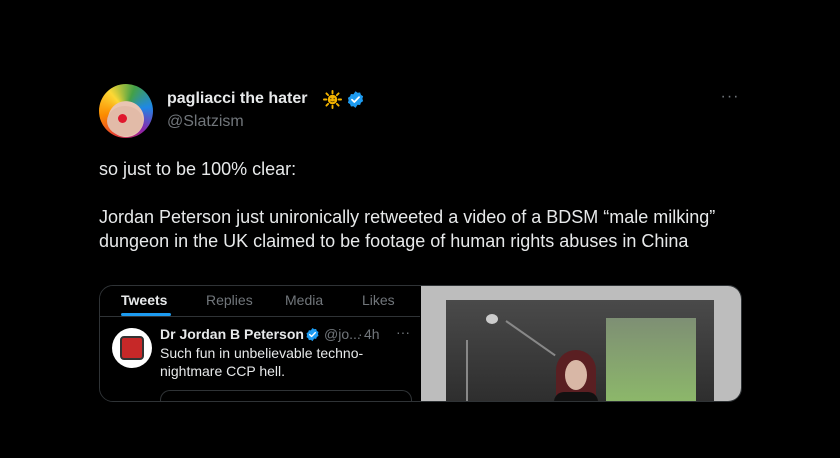 Image resolution: width=840 pixels, height=458 pixels. Describe the element at coordinates (126, 111) in the screenshot. I see `avatar` at that location.